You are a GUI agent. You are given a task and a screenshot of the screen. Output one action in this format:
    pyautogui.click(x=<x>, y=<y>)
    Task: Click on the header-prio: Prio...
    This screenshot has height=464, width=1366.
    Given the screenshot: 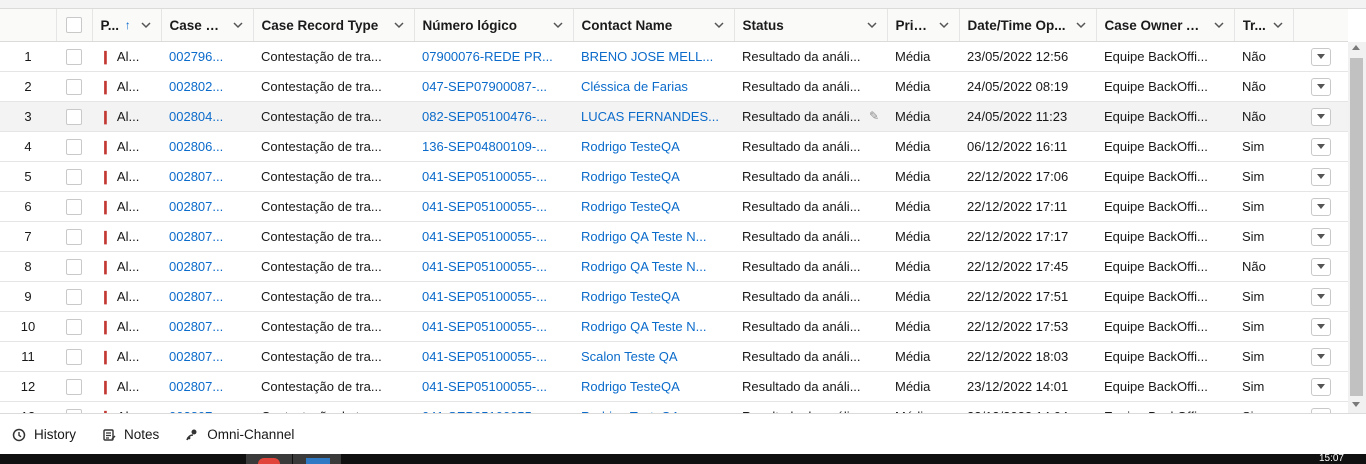 What is the action you would take?
    pyautogui.click(x=923, y=25)
    